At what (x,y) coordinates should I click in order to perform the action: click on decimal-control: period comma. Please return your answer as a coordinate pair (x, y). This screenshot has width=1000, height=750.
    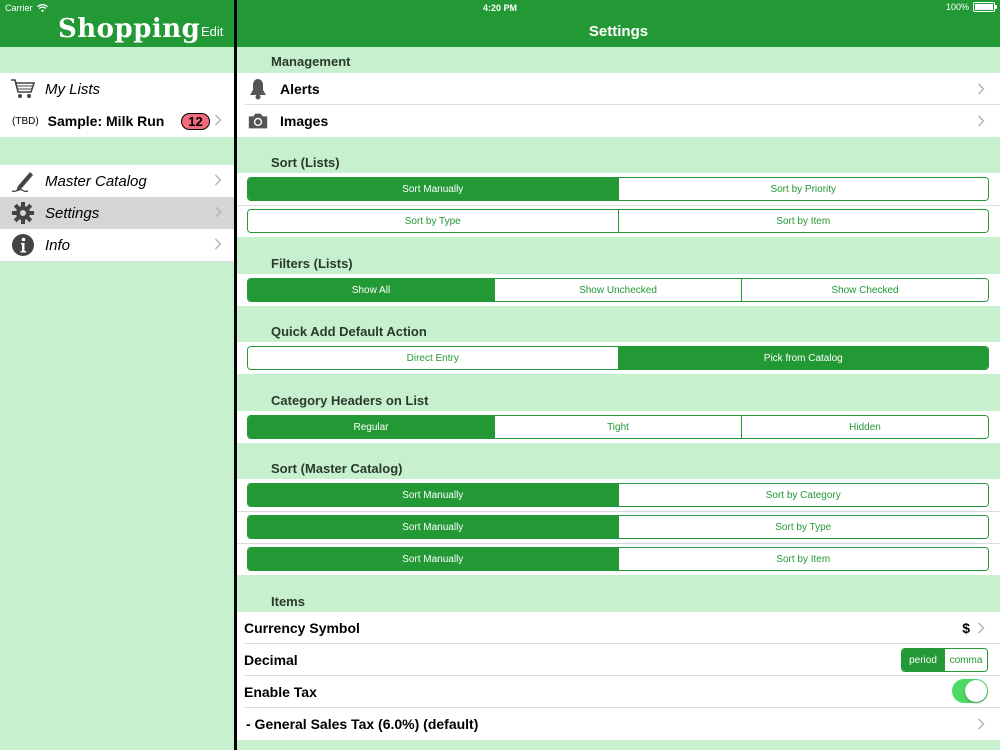
    Looking at the image, I should click on (944, 660).